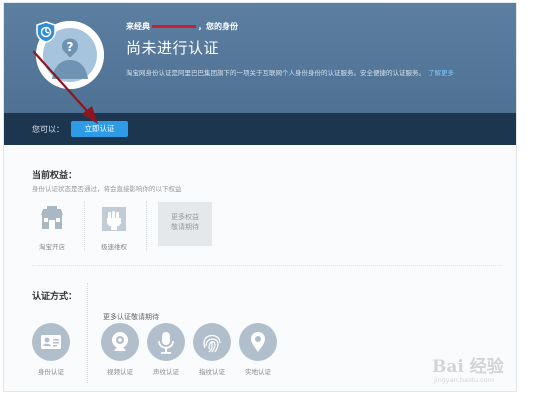  What do you see at coordinates (131, 317) in the screenshot?
I see `more-methods-label: 更多认证敬请期待` at bounding box center [131, 317].